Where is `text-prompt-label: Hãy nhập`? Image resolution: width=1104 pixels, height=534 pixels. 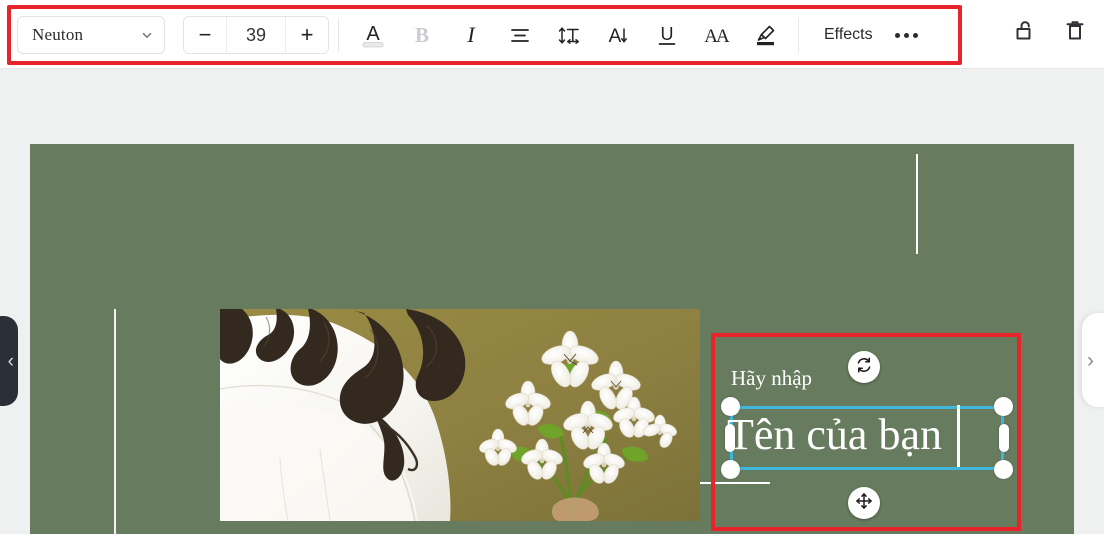
text-prompt-label: Hãy nhập is located at coordinates (772, 378).